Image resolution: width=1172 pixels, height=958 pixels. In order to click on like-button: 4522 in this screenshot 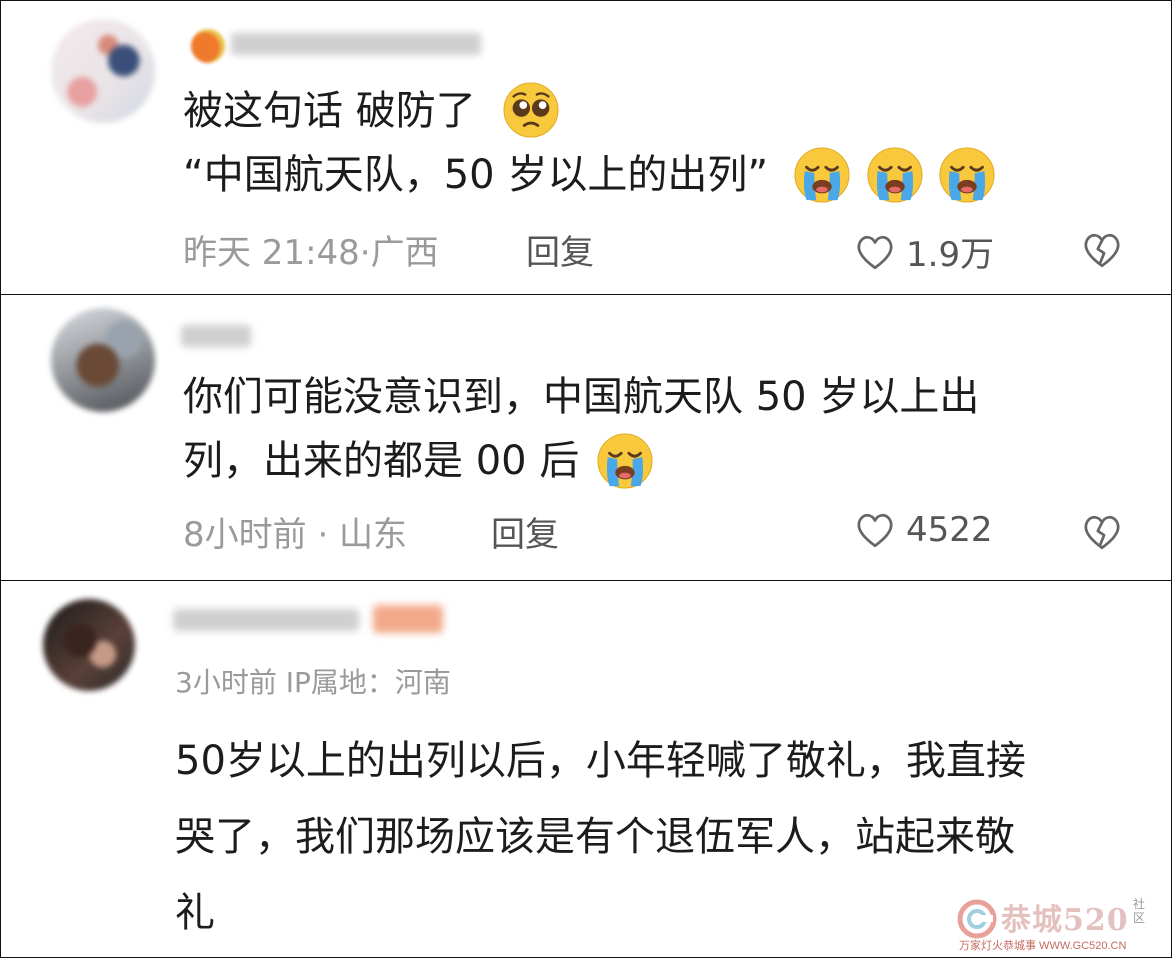, I will do `click(923, 530)`.